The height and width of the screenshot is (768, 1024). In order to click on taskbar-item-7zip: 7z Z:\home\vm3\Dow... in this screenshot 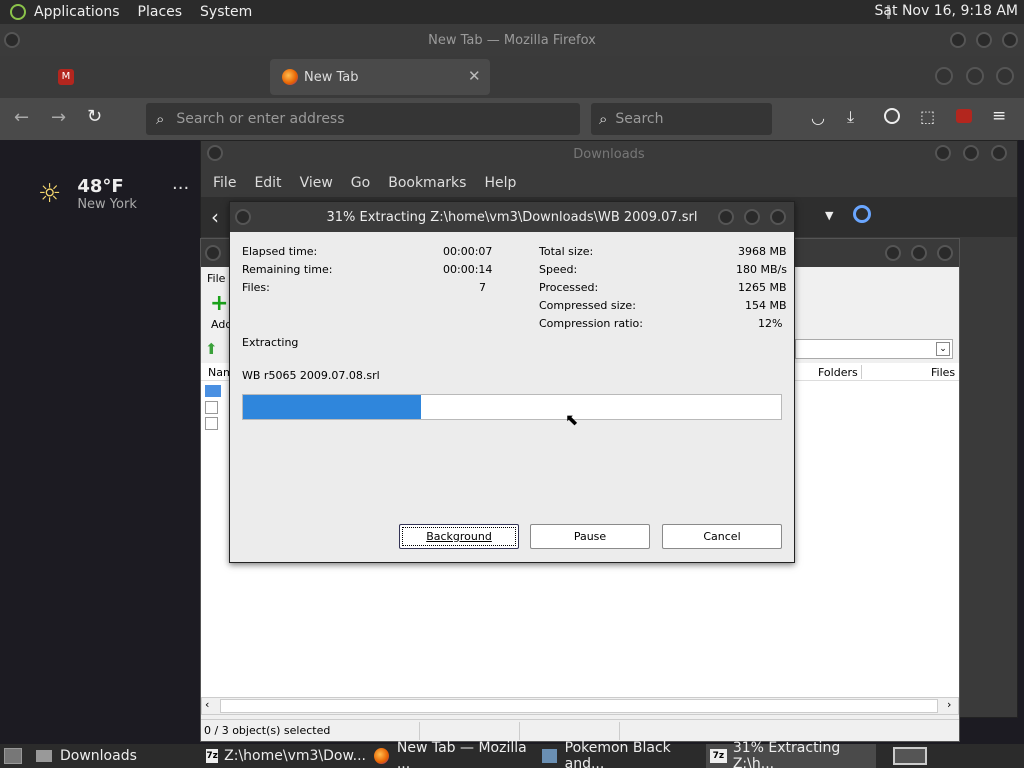, I will do `click(286, 756)`.